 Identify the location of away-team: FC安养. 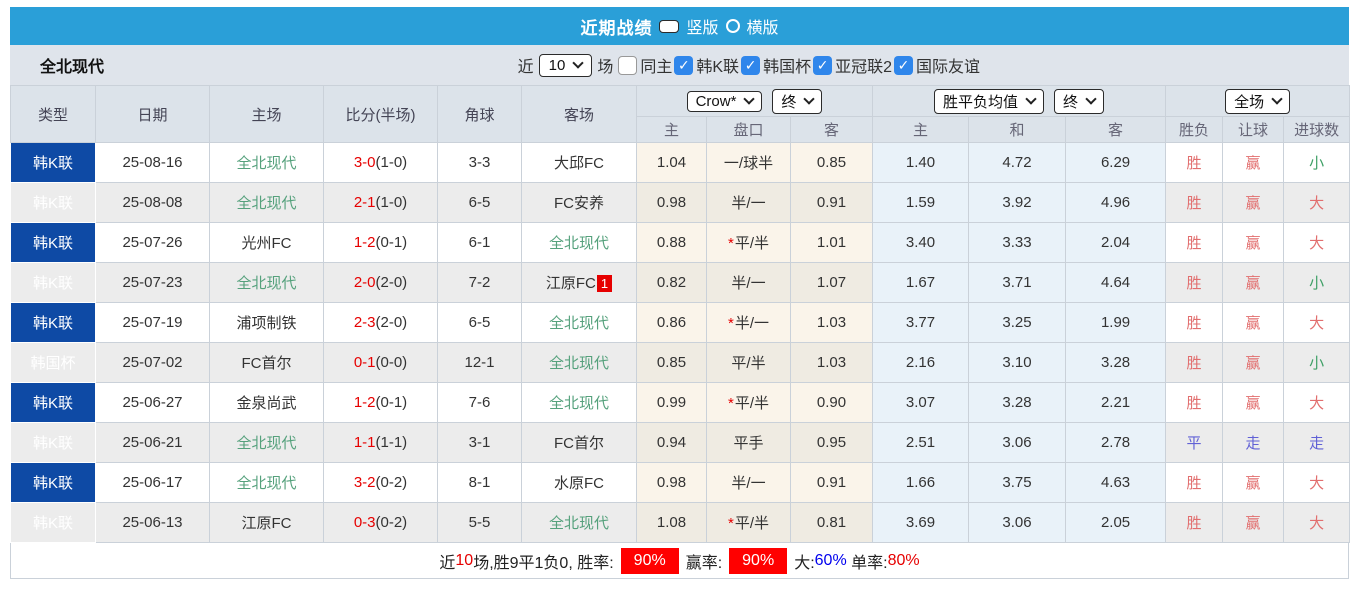
(579, 203).